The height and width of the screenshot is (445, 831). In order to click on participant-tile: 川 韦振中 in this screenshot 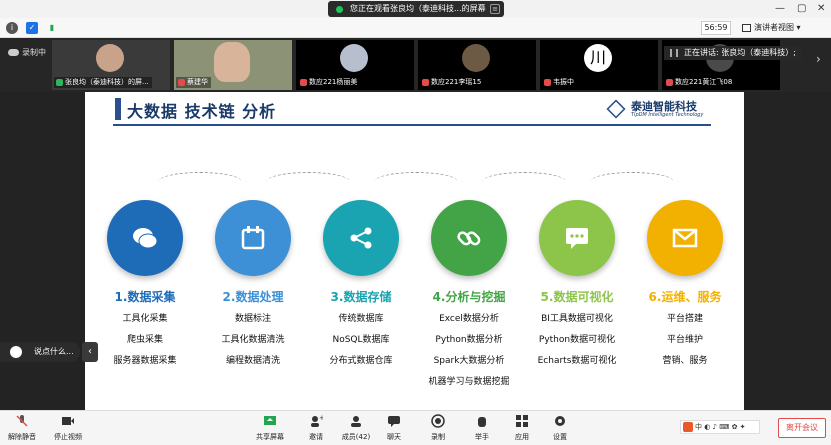, I will do `click(599, 65)`.